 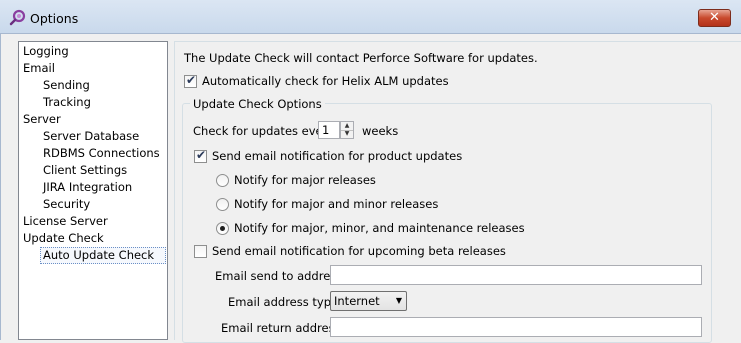 I want to click on tree-item-server: Server, so click(x=42, y=119).